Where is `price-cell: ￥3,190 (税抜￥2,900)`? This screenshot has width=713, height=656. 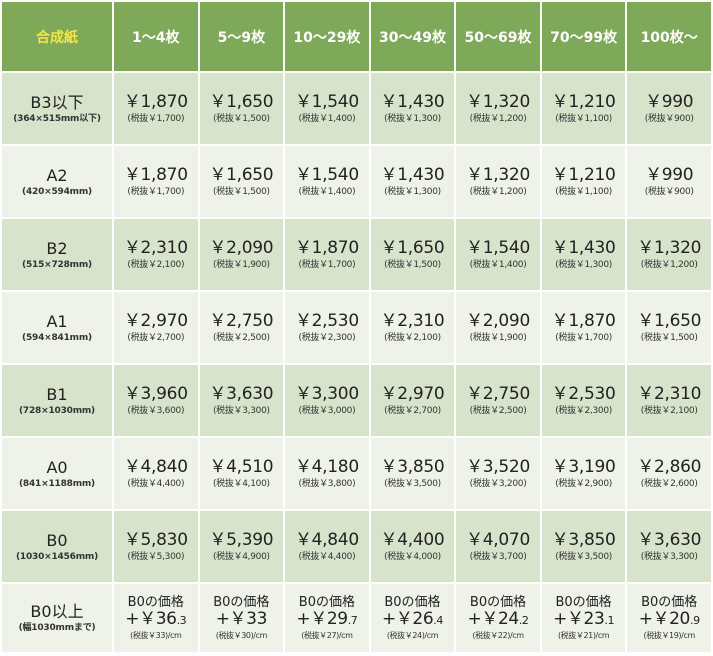 price-cell: ￥3,190 (税抜￥2,900) is located at coordinates (583, 473).